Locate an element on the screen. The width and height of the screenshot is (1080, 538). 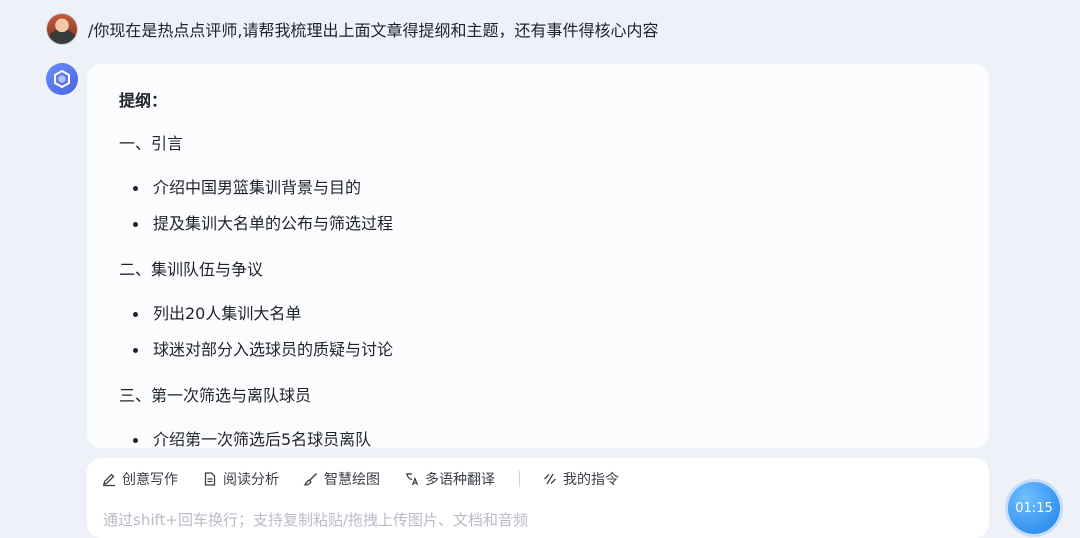
pen-icon is located at coordinates (109, 480).